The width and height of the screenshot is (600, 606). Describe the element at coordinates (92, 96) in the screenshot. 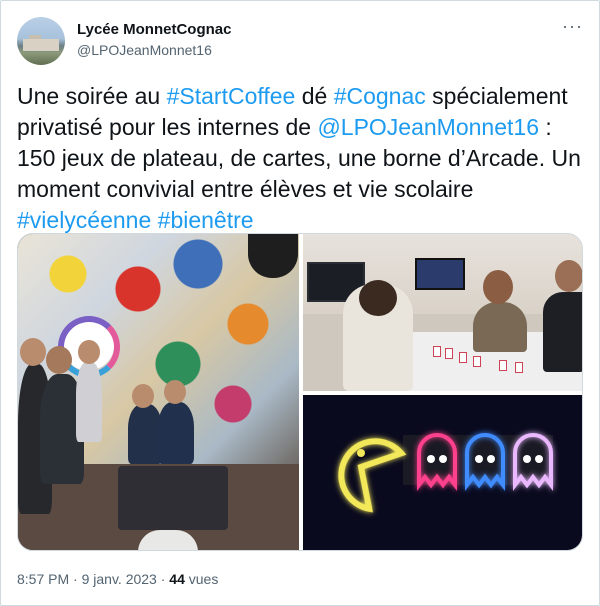

I see `tweet-text-segment: Une soirée au` at that location.